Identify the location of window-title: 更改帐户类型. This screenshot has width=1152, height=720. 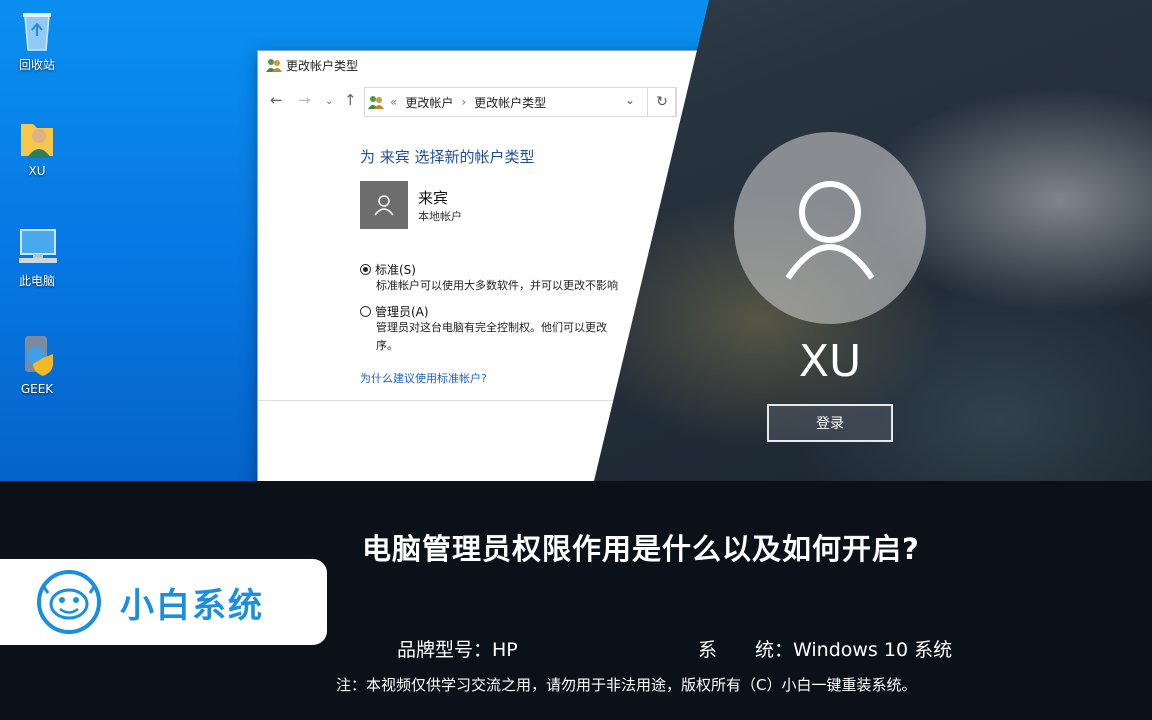
(322, 65).